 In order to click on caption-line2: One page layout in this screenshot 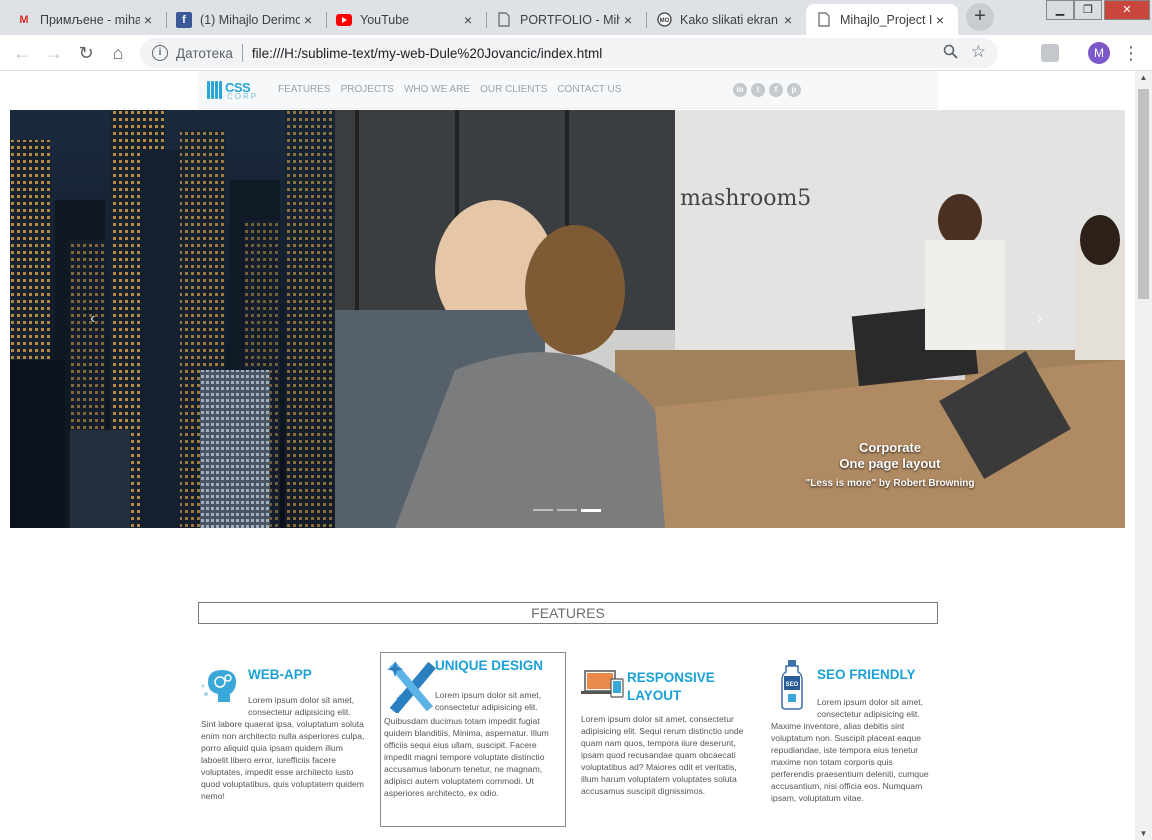, I will do `click(890, 463)`.